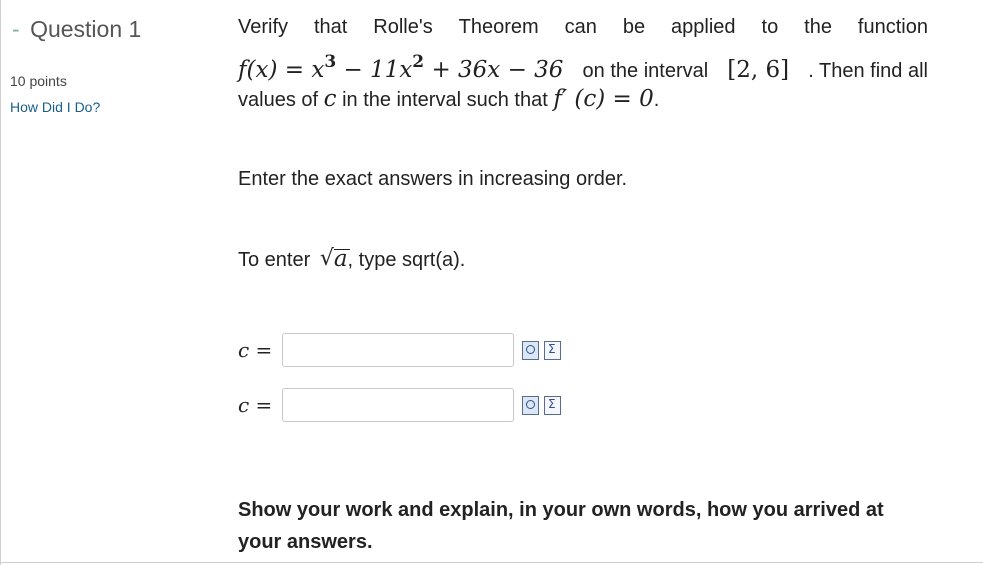  I want to click on word: can, so click(580, 27).